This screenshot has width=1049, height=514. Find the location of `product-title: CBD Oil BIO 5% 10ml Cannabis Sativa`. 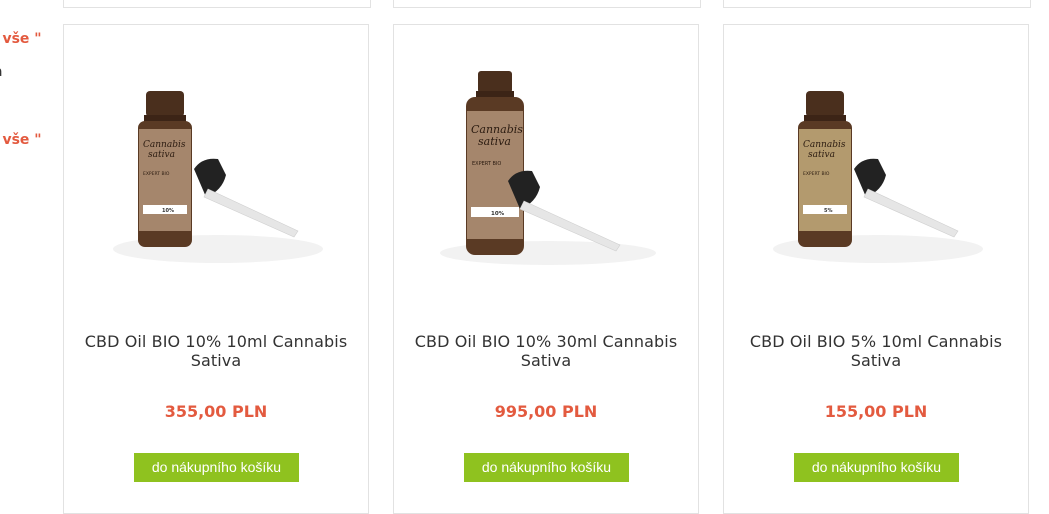

product-title: CBD Oil BIO 5% 10ml Cannabis Sativa is located at coordinates (876, 351).